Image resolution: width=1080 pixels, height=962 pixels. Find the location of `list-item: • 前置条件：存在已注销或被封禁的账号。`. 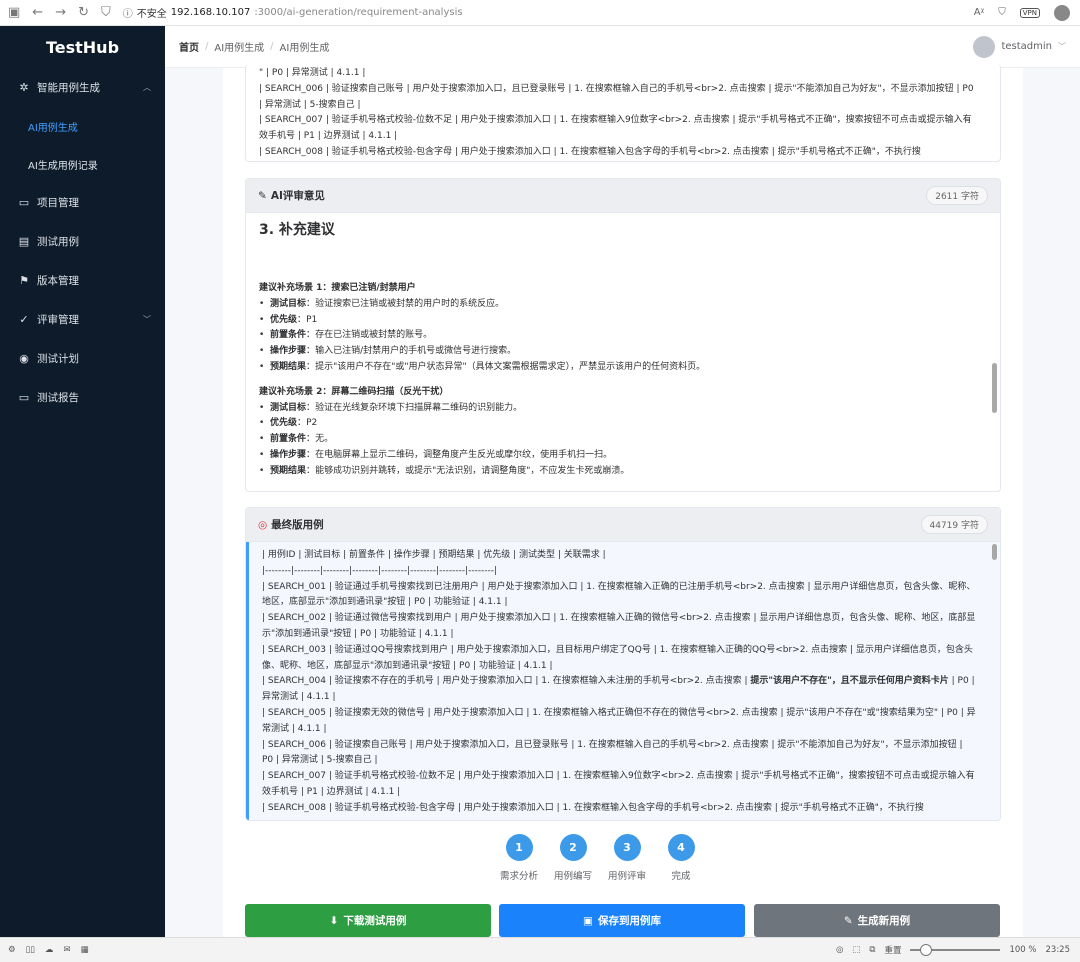

list-item: • 前置条件：存在已注销或被封禁的账号。 is located at coordinates (346, 335).